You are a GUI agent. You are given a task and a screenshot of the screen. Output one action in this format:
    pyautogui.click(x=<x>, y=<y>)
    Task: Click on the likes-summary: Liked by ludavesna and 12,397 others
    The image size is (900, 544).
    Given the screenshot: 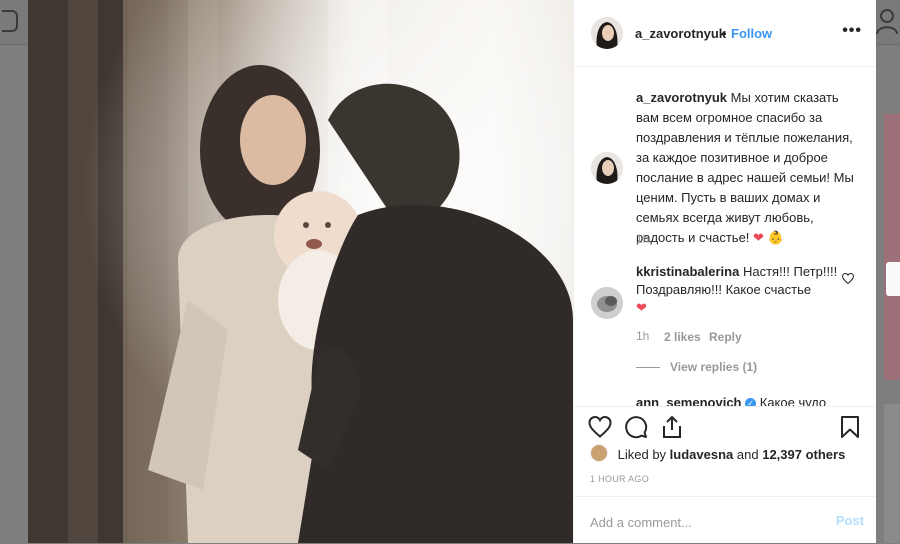 What is the action you would take?
    pyautogui.click(x=717, y=453)
    